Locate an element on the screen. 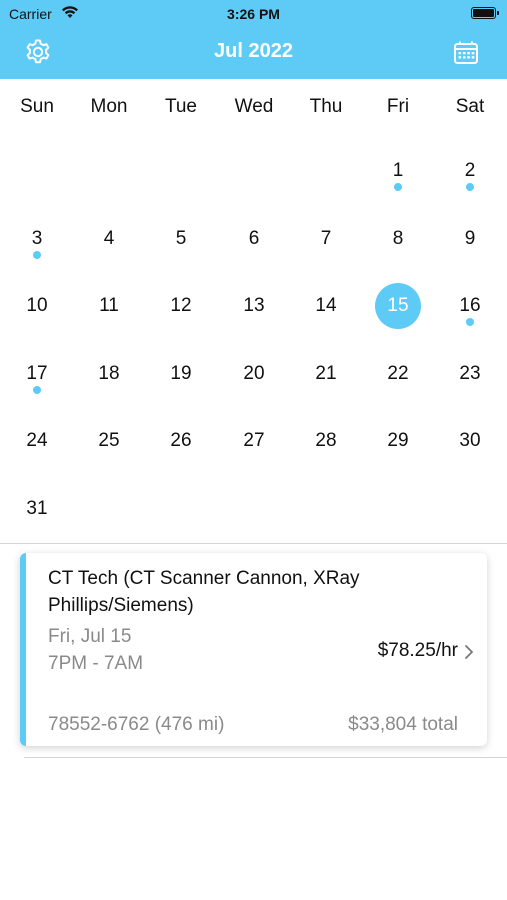 The image size is (507, 900). calendar-day: 7 is located at coordinates (326, 241).